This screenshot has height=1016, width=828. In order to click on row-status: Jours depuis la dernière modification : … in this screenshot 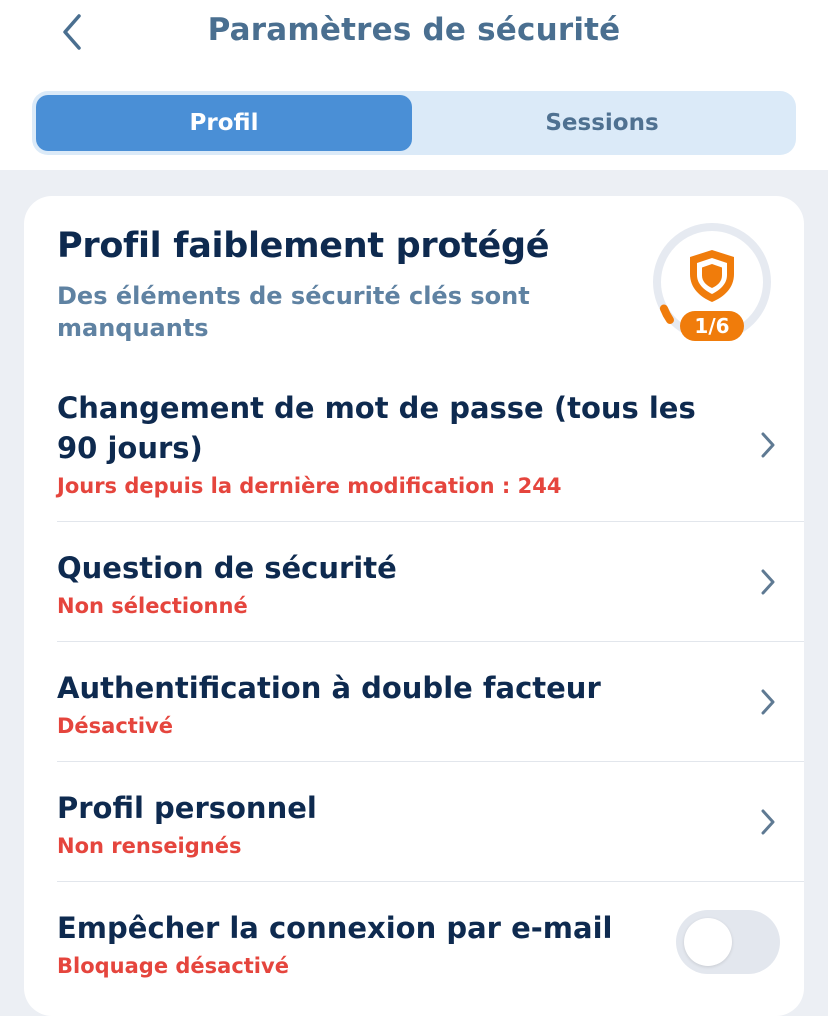, I will do `click(309, 486)`.